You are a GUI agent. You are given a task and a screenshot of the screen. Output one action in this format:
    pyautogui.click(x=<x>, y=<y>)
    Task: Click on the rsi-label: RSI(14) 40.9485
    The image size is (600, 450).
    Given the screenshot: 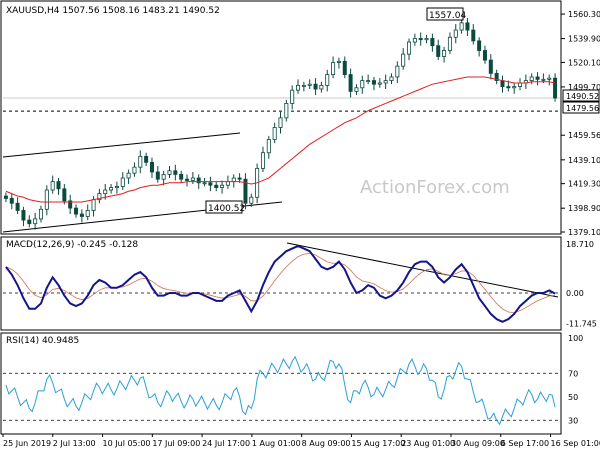 What is the action you would take?
    pyautogui.click(x=42, y=341)
    